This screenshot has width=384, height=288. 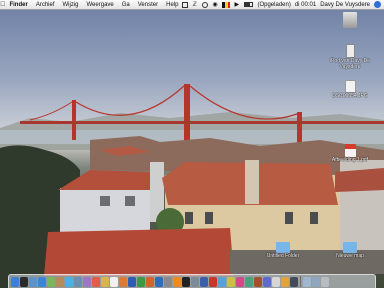 I want to click on ical-icon, so click(x=96, y=281).